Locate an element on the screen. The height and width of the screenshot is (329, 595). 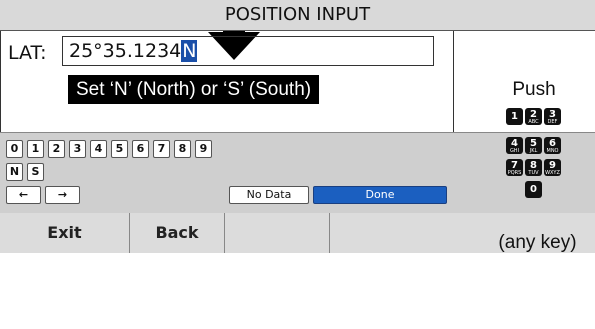
keypad-key-7-icon: 7 PQRS is located at coordinates (514, 167).